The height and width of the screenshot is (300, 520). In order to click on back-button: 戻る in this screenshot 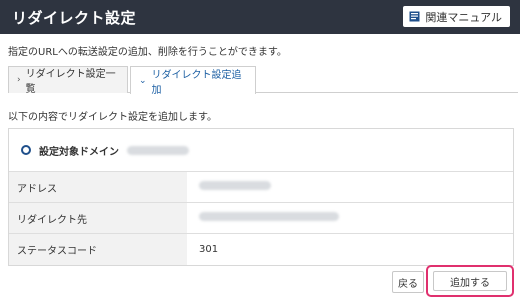, I will do `click(408, 282)`.